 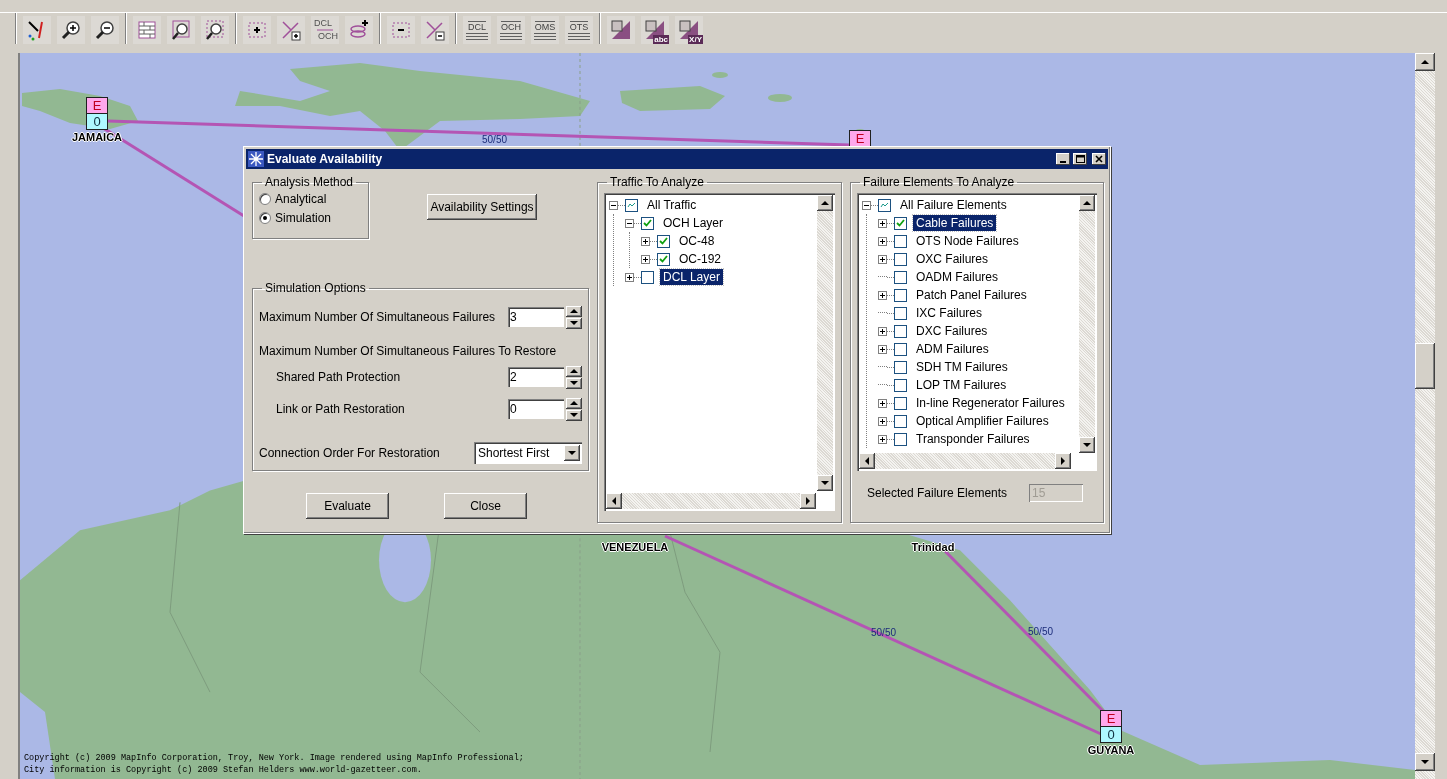 What do you see at coordinates (952, 349) in the screenshot?
I see `tree-item: ADM Failures` at bounding box center [952, 349].